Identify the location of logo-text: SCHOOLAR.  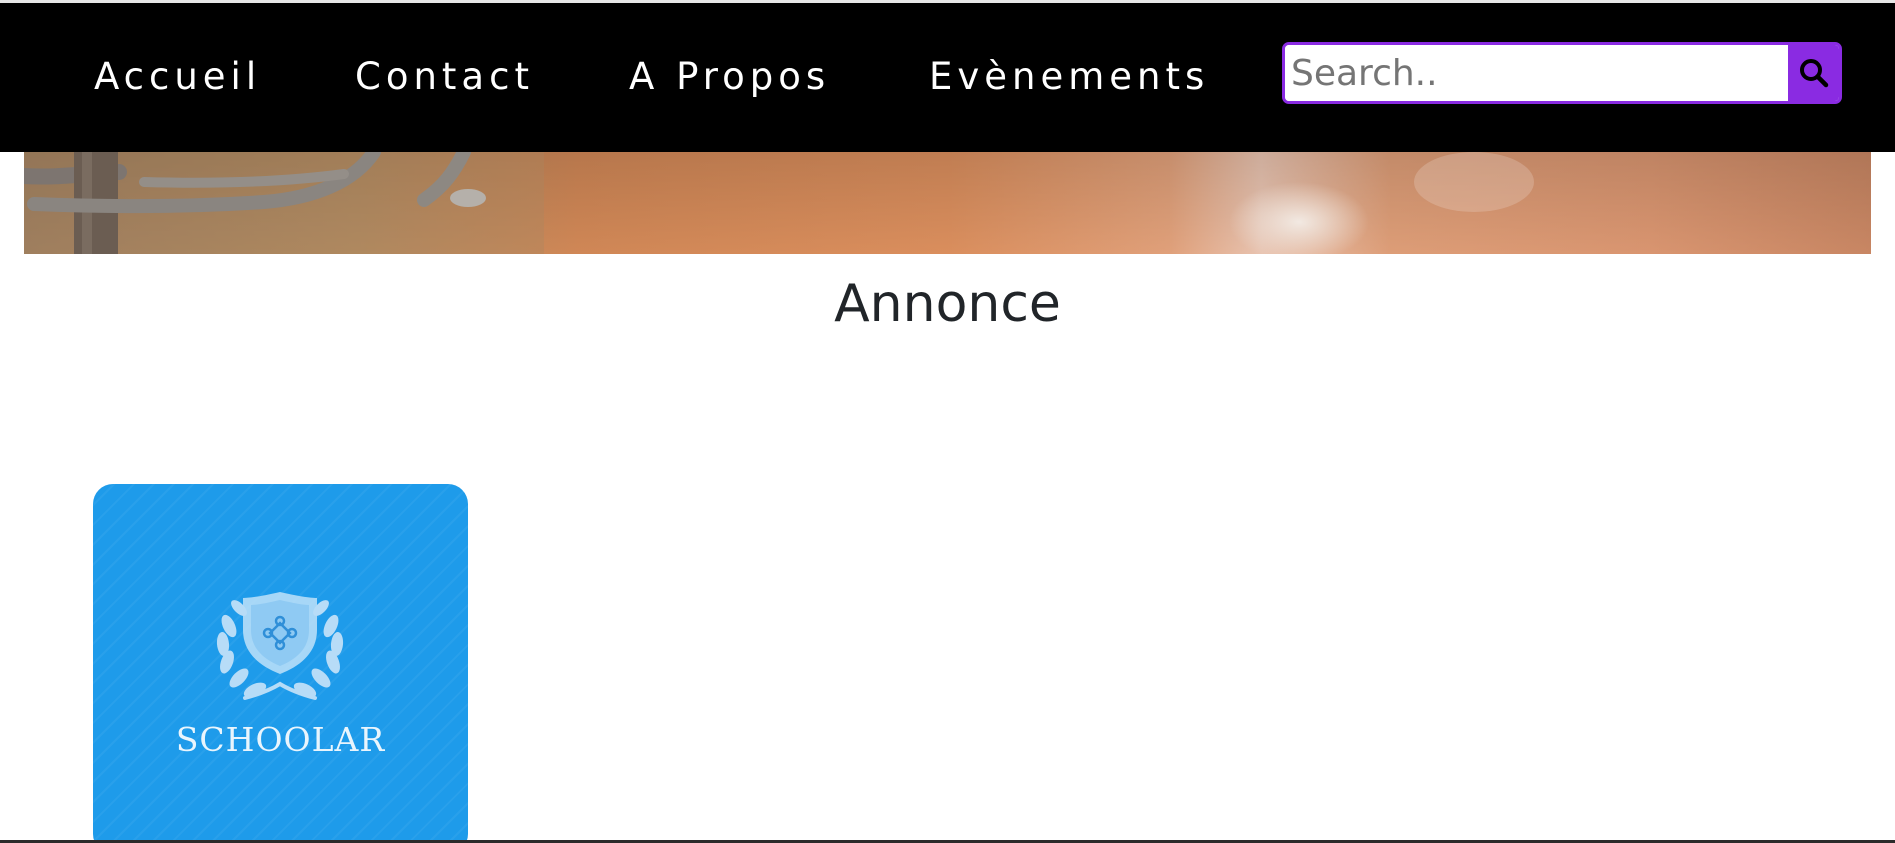
(280, 739).